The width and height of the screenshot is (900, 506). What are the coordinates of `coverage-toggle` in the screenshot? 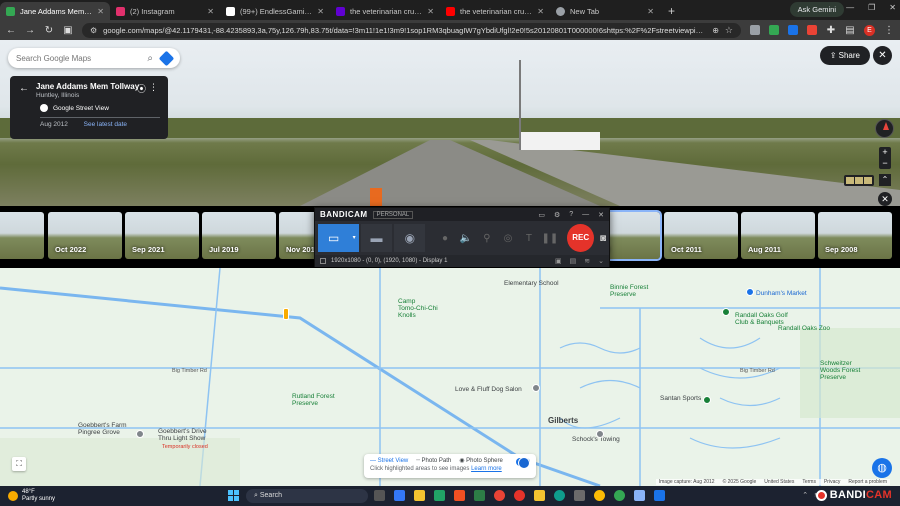 It's located at (523, 463).